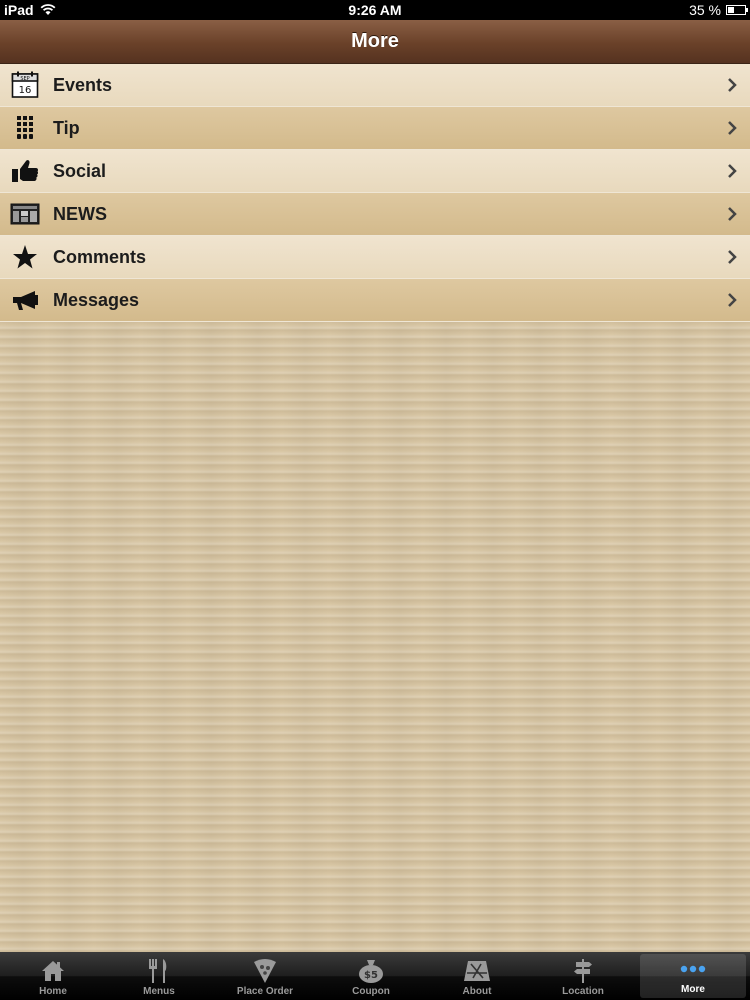 This screenshot has width=750, height=1000. What do you see at coordinates (66, 127) in the screenshot?
I see `menu-item-label: Tip` at bounding box center [66, 127].